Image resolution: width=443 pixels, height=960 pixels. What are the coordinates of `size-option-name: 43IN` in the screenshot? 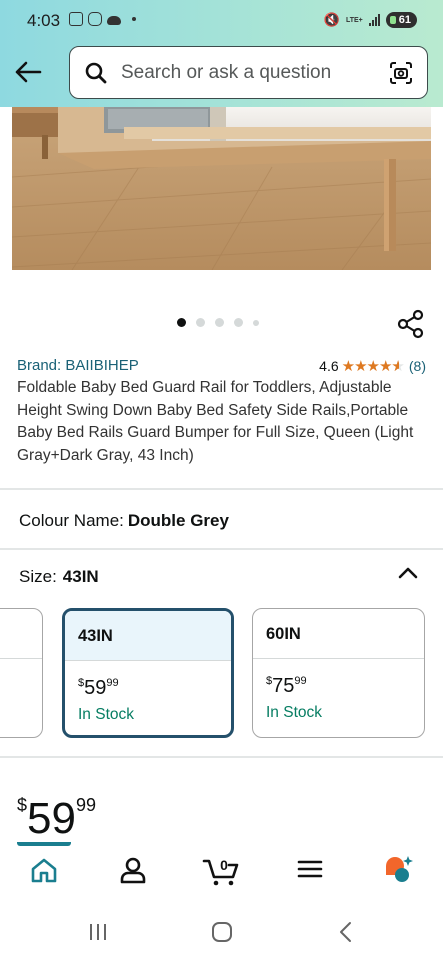 It's located at (148, 636).